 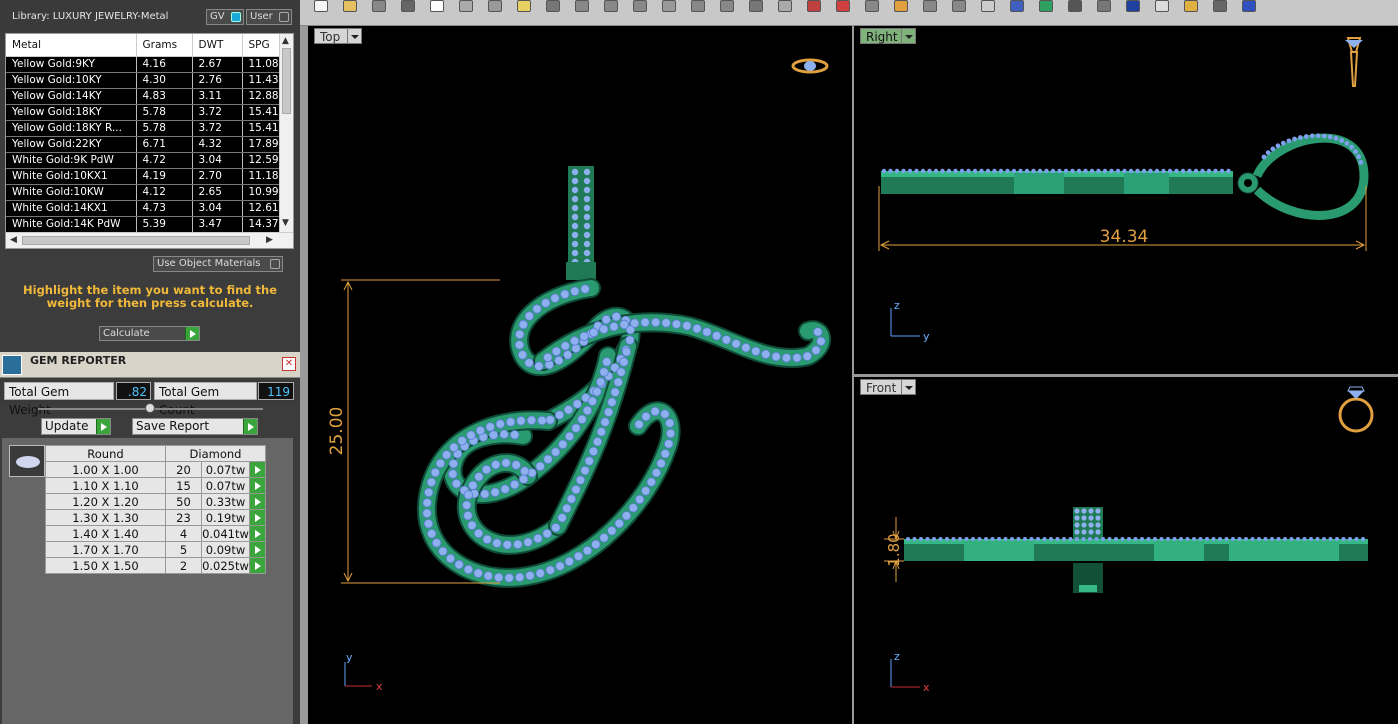 What do you see at coordinates (183, 549) in the screenshot?
I see `gem-count-cell: 5` at bounding box center [183, 549].